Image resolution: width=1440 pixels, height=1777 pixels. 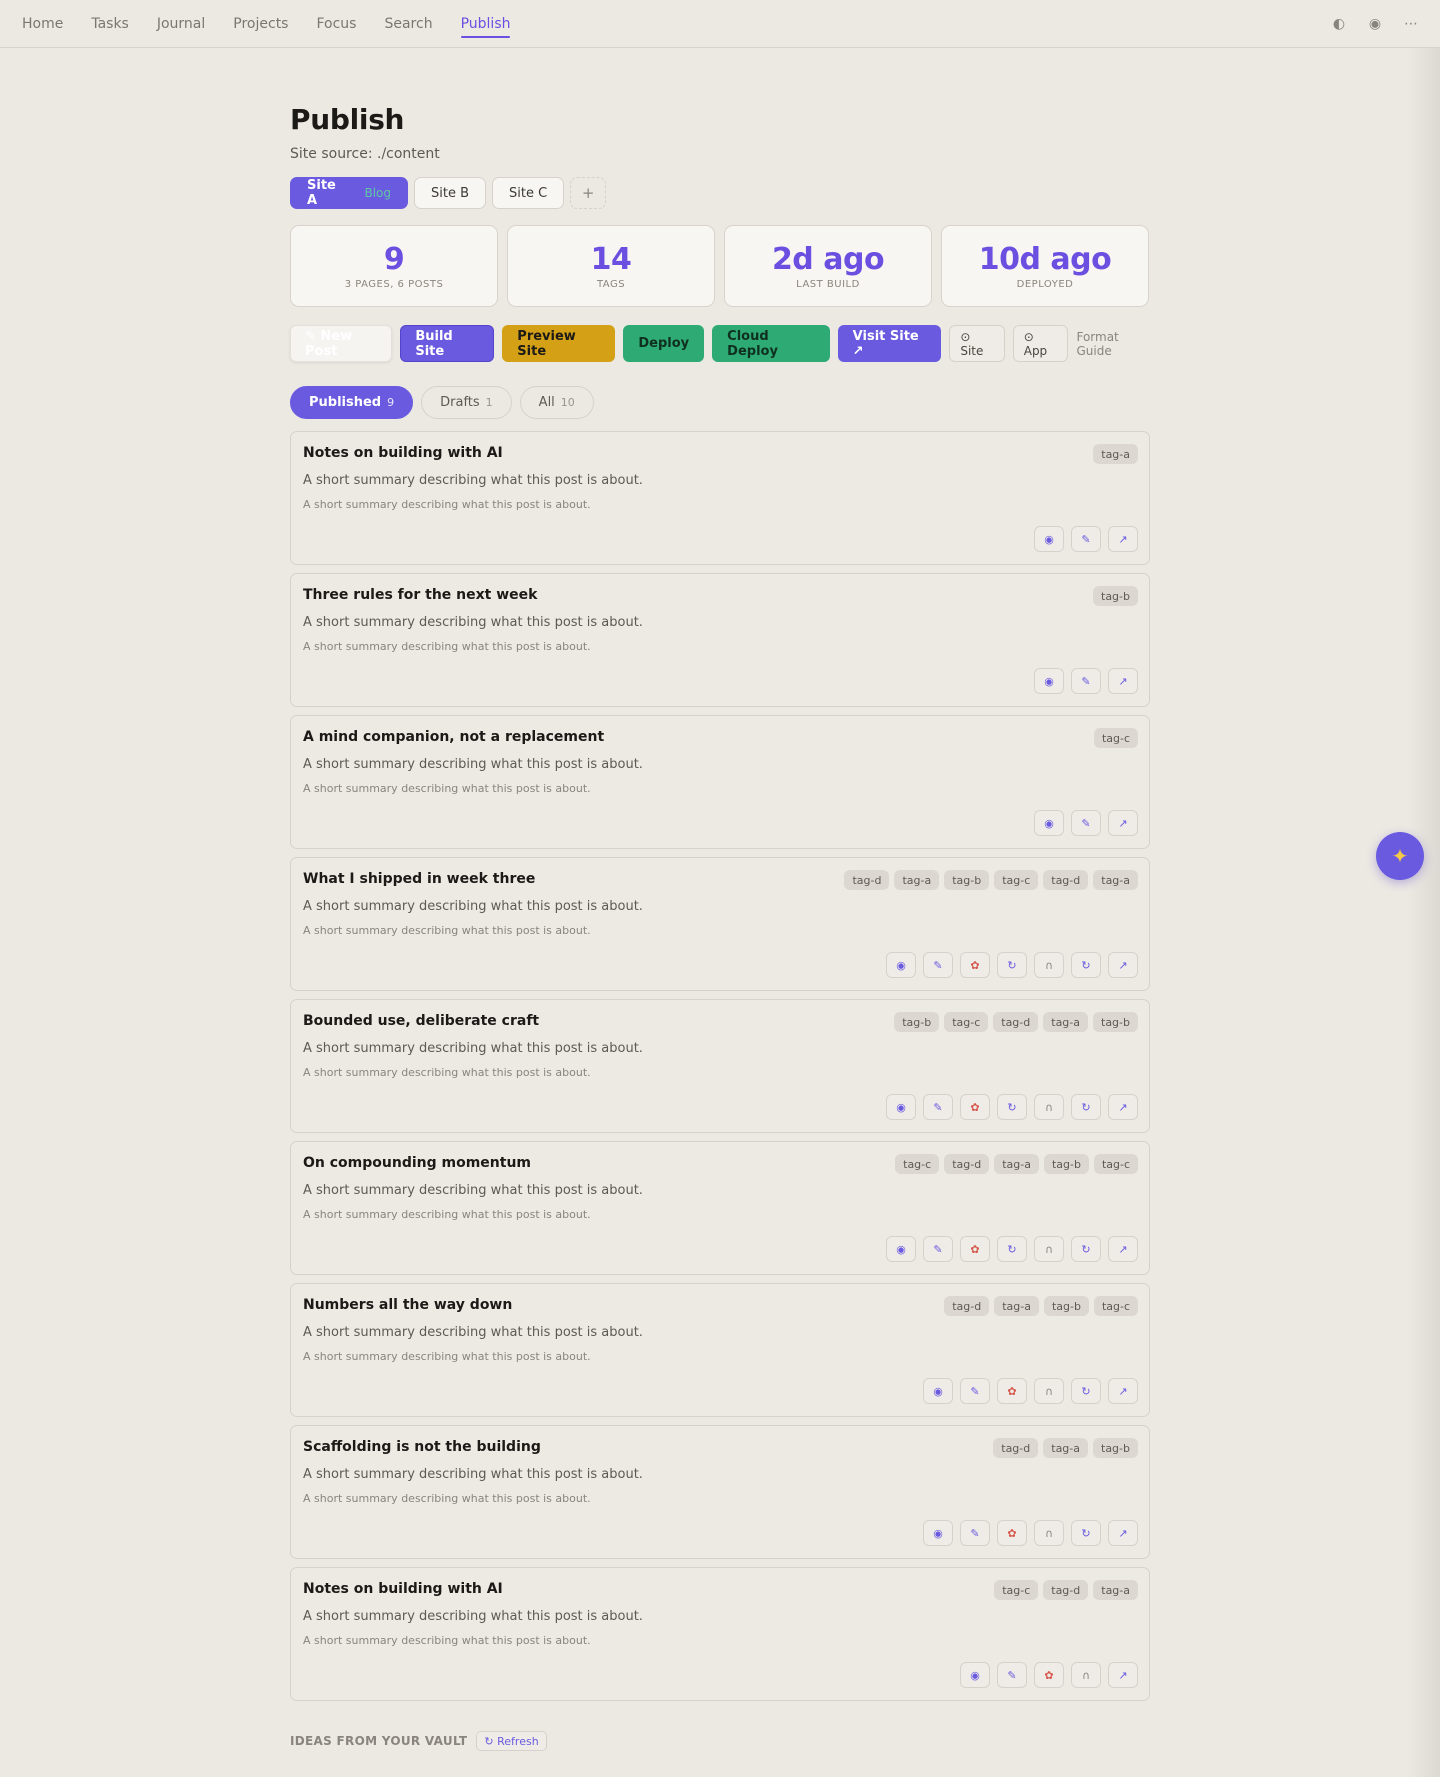 I want to click on post-title: On compounding momentum, so click(x=417, y=1163).